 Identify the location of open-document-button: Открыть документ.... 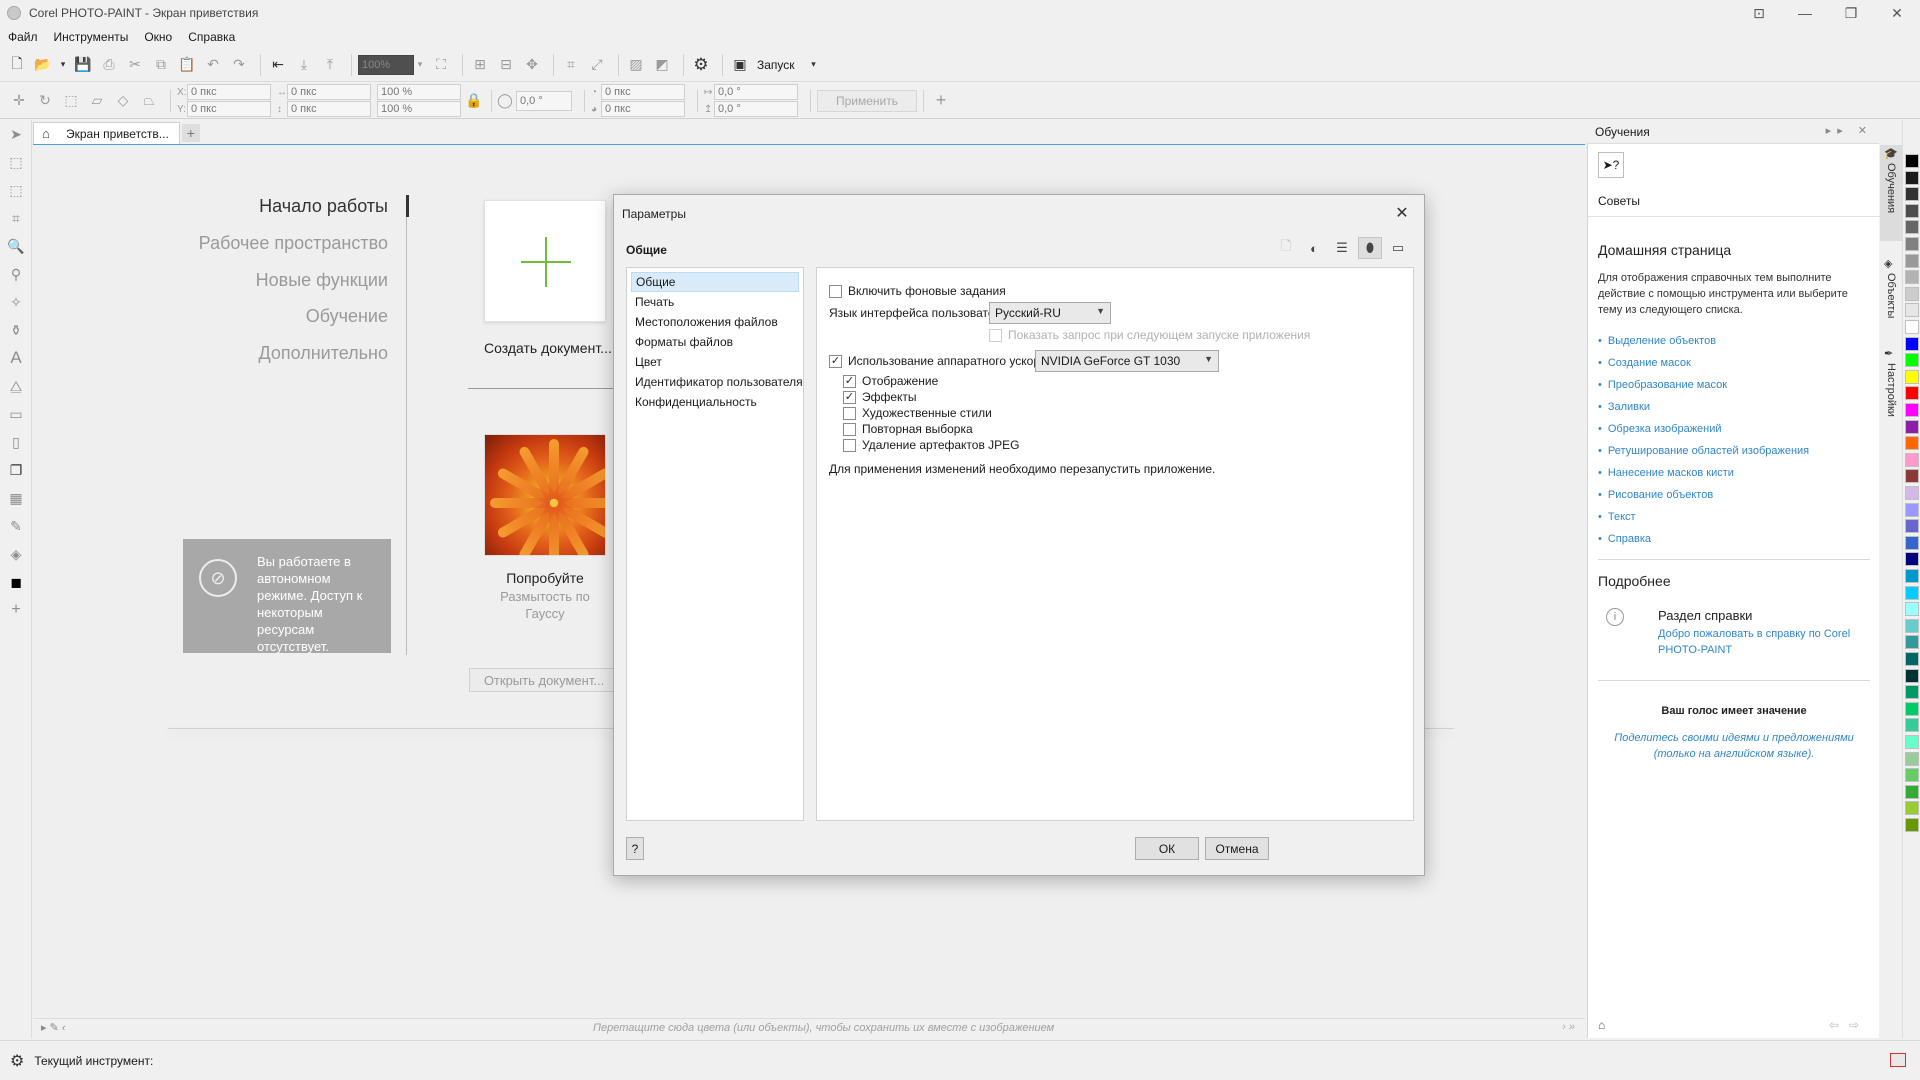
(544, 680).